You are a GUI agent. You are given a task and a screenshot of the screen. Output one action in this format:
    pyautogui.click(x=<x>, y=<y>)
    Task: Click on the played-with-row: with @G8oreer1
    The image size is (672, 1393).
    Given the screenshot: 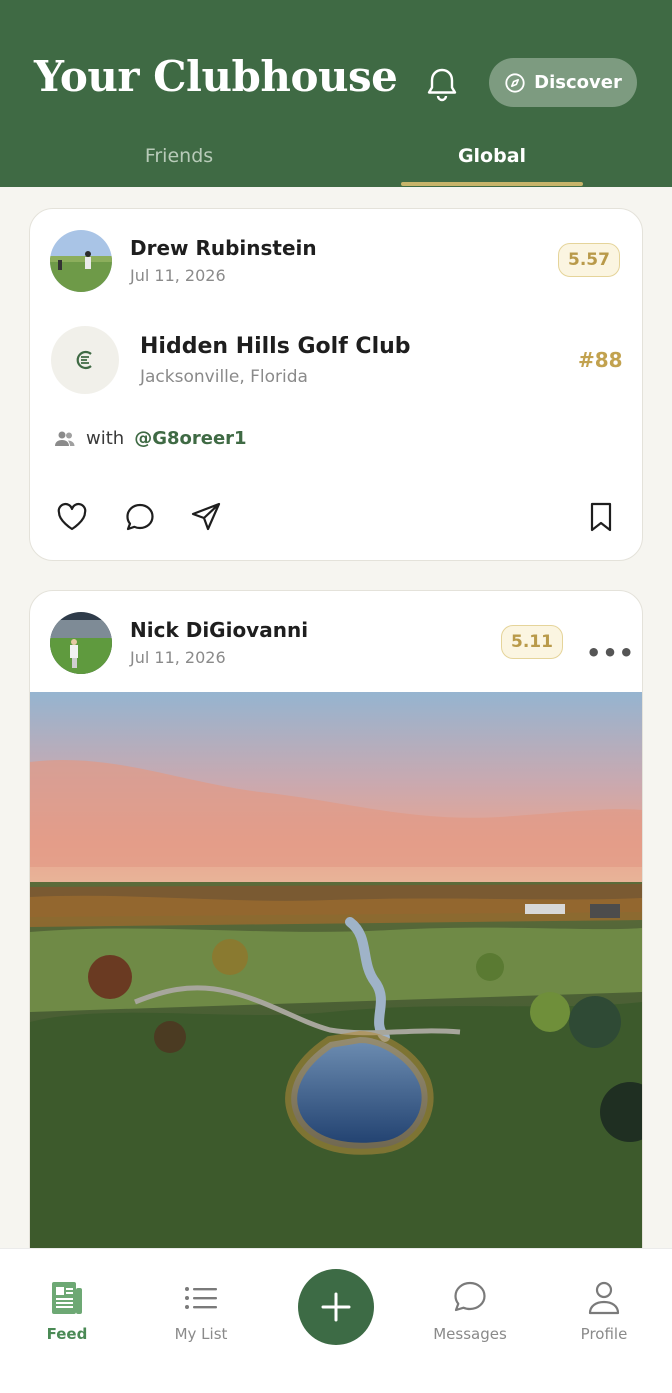 What is the action you would take?
    pyautogui.click(x=150, y=438)
    